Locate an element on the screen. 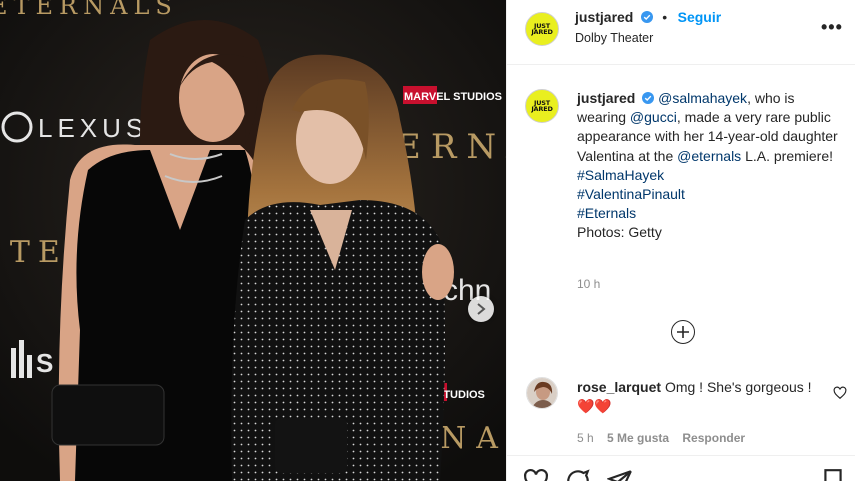 The image size is (855, 481). hashtag-valentinapinault-link: #ValentinaPinault is located at coordinates (712, 194).